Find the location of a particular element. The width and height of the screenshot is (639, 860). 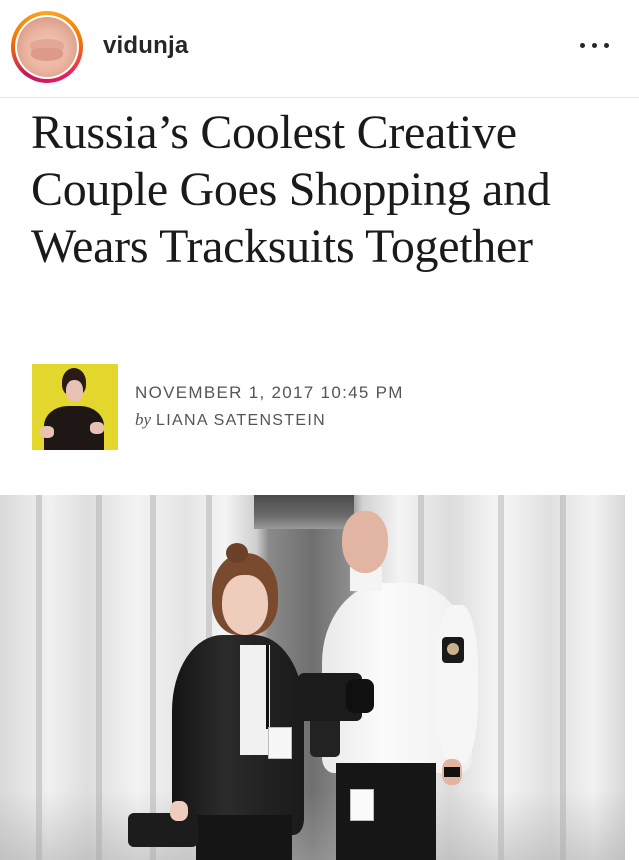

woman-badge is located at coordinates (280, 743).